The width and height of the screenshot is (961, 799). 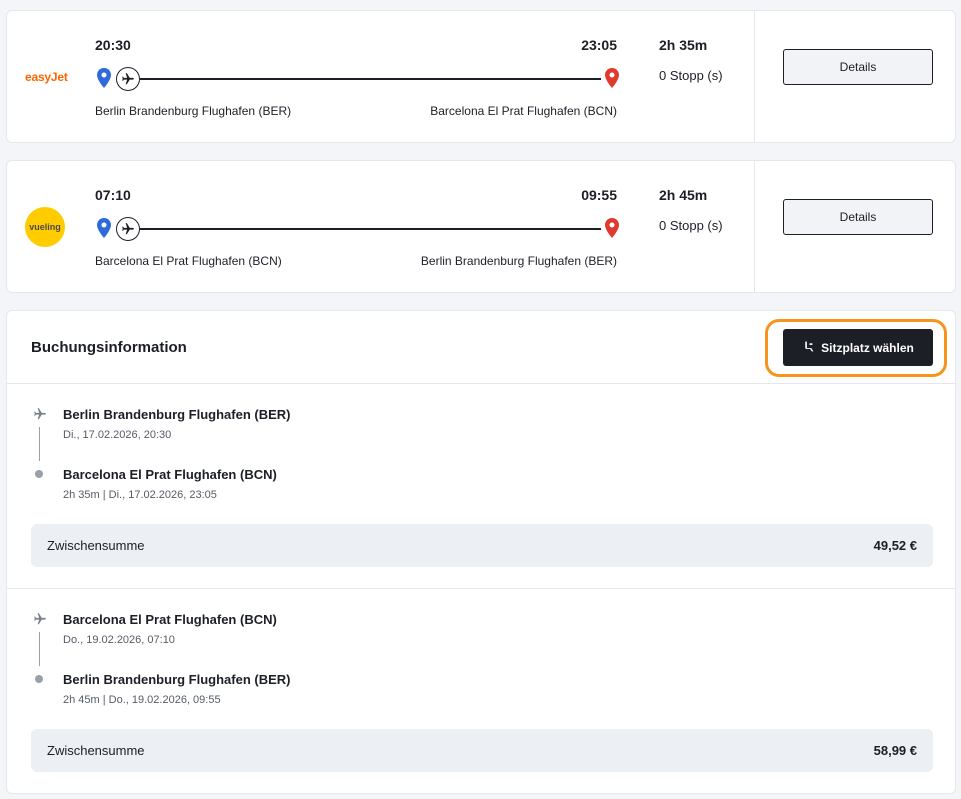 I want to click on easyjet-logo: easyJet, so click(x=46, y=76).